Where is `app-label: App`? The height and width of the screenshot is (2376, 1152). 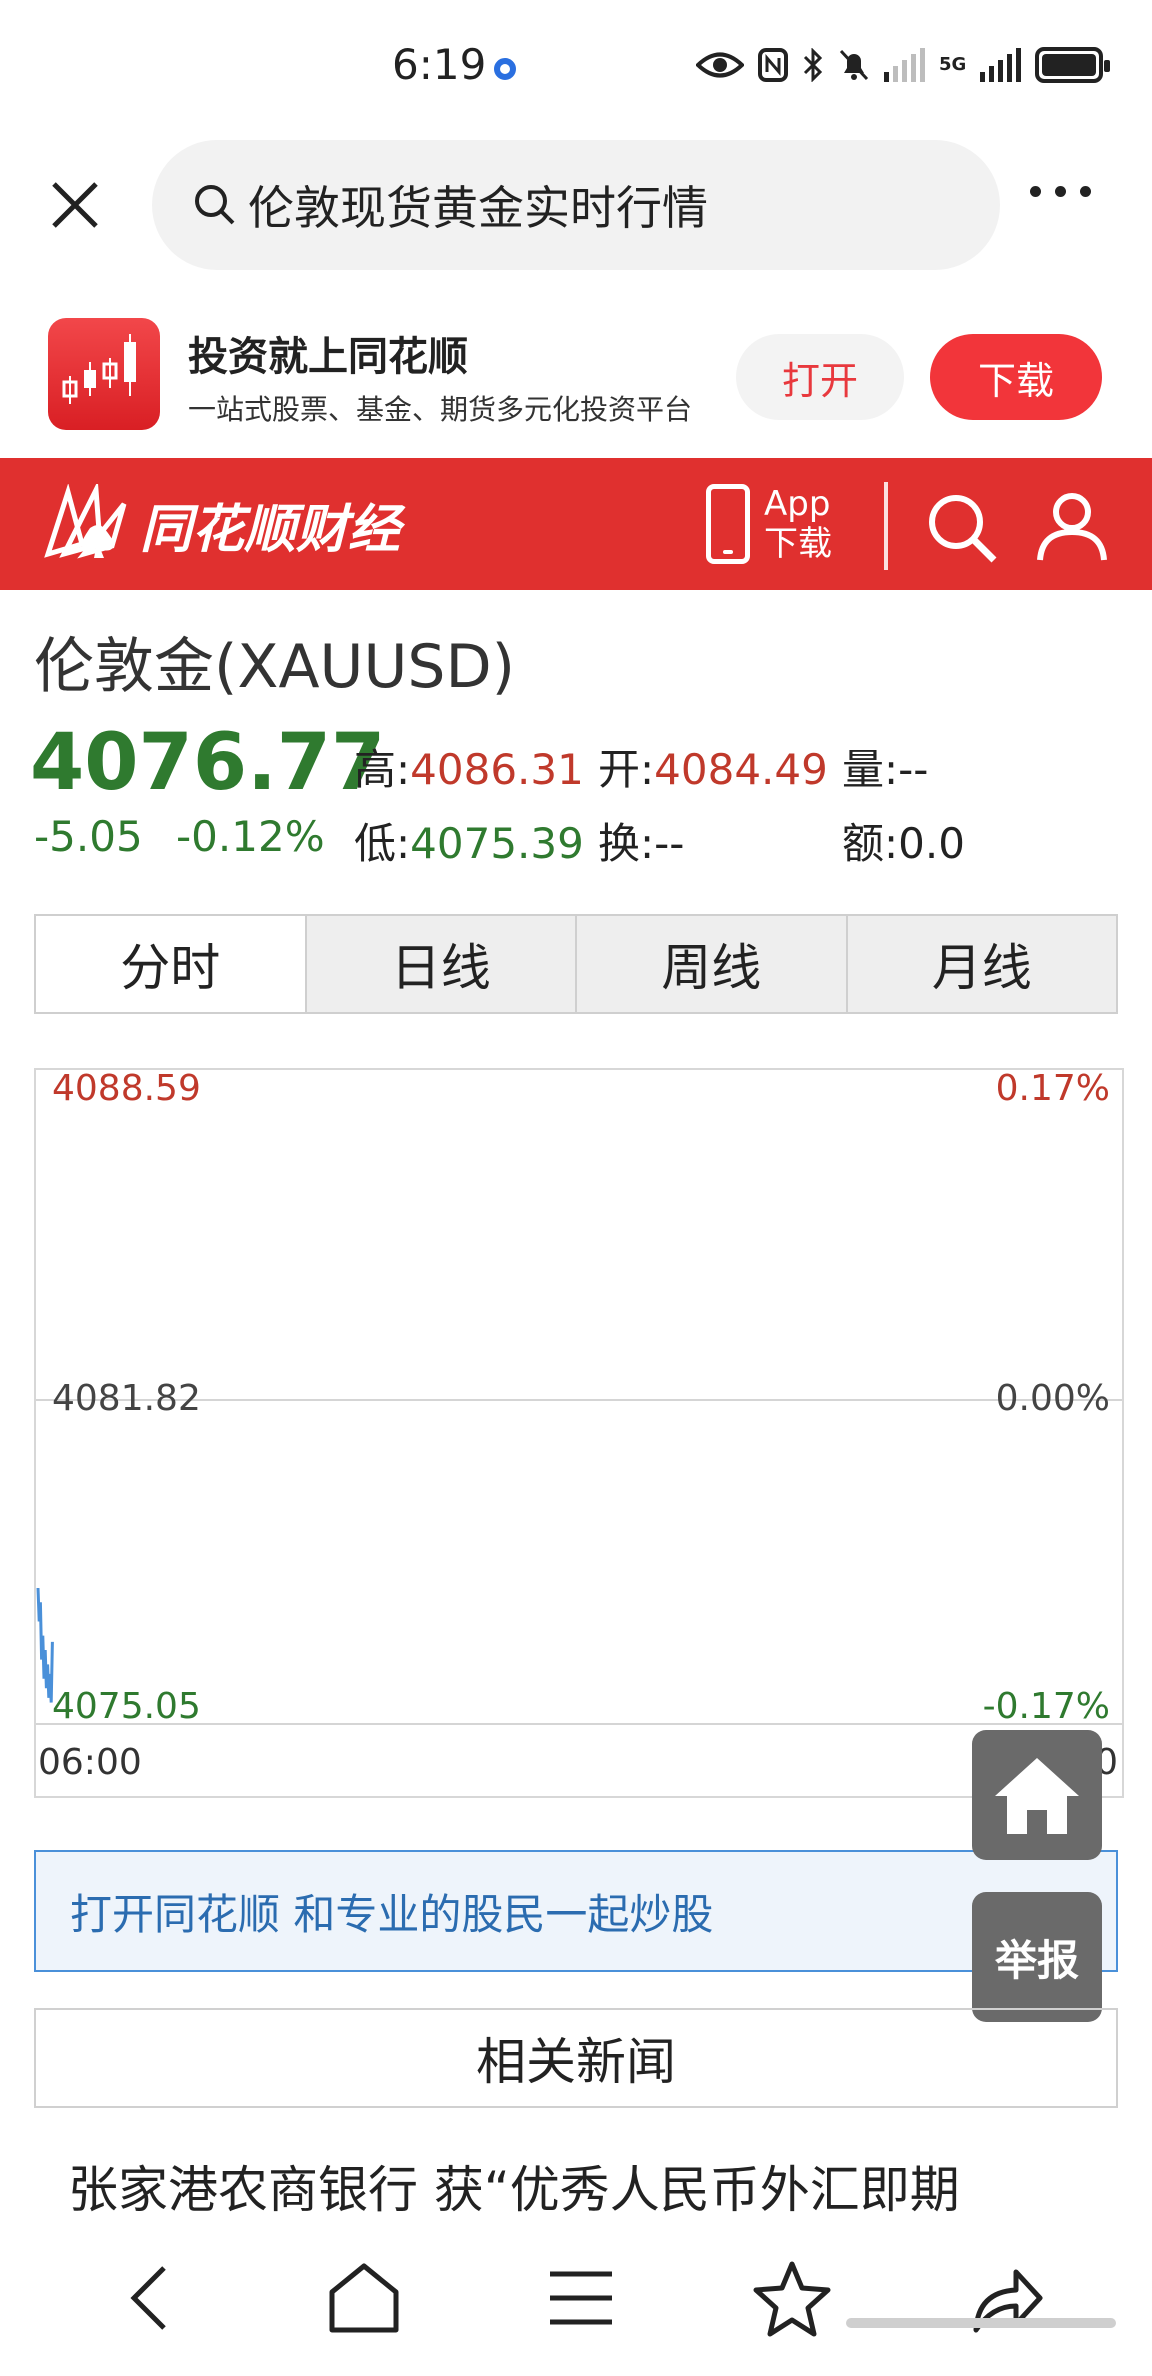 app-label: App is located at coordinates (797, 504).